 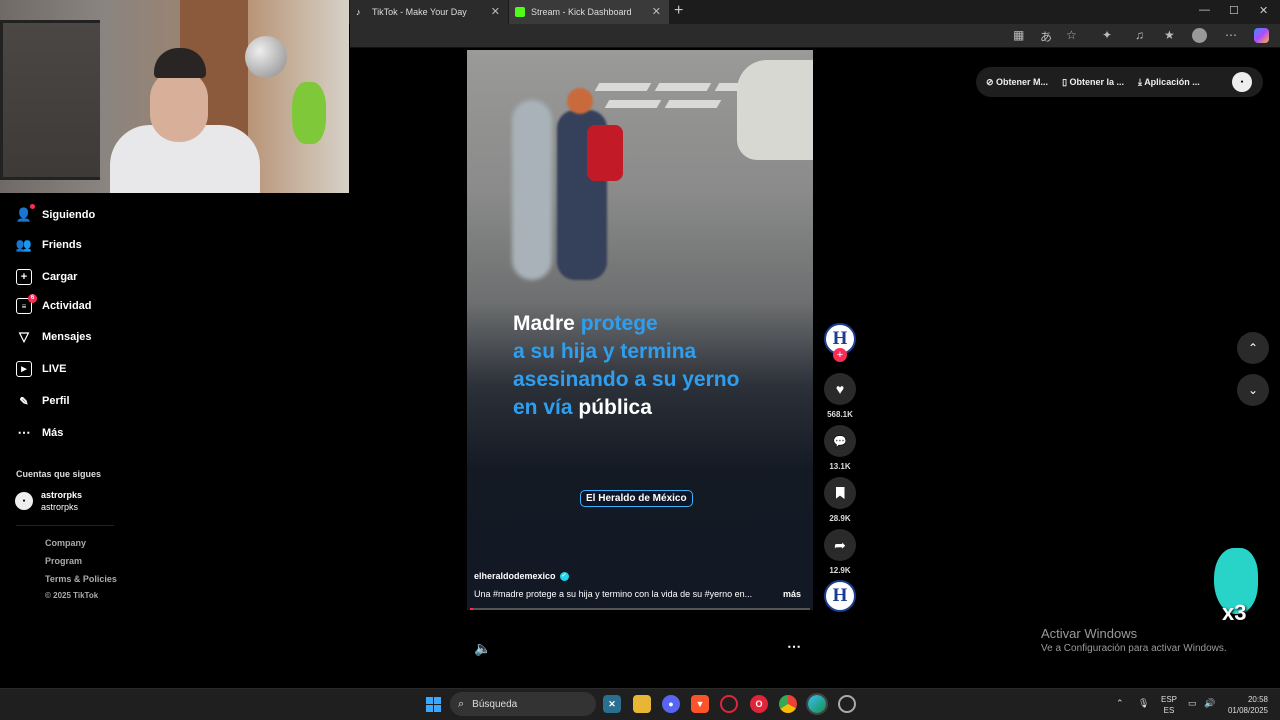 What do you see at coordinates (840, 570) in the screenshot?
I see `share-count: 12.9K` at bounding box center [840, 570].